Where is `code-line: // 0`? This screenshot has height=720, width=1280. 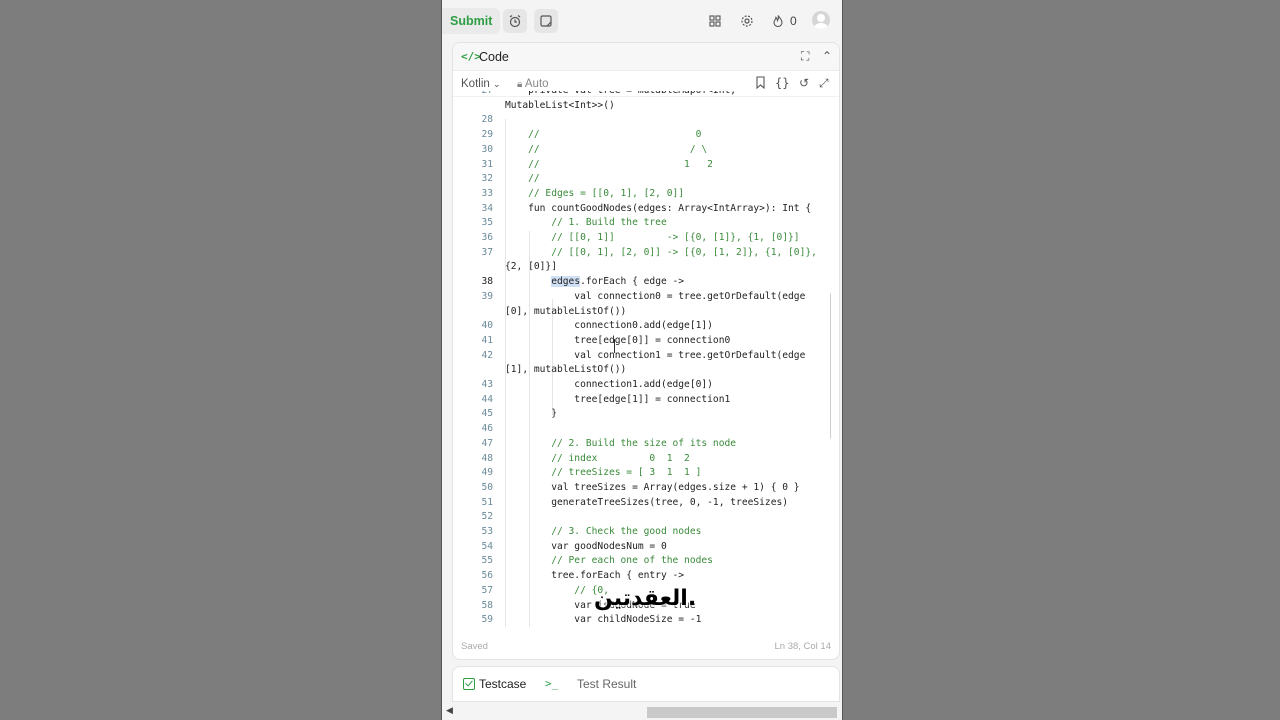
code-line: // 0 is located at coordinates (603, 135).